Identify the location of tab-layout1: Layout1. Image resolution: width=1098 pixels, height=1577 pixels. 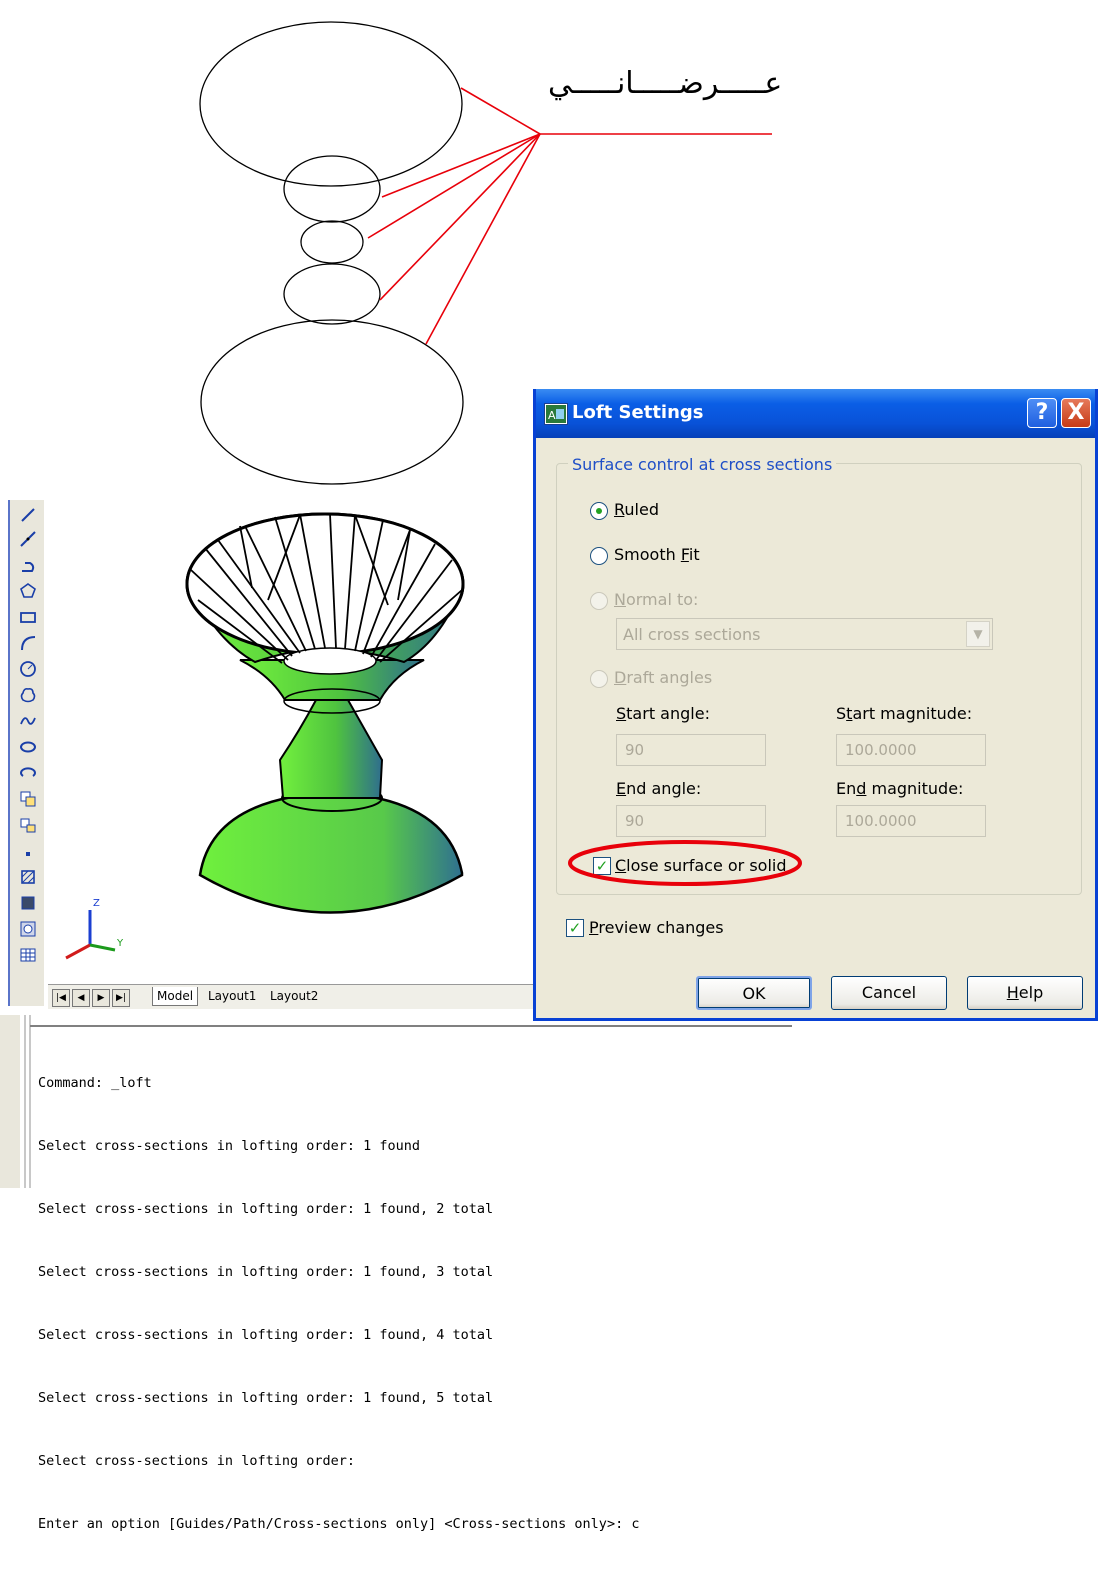
(232, 996).